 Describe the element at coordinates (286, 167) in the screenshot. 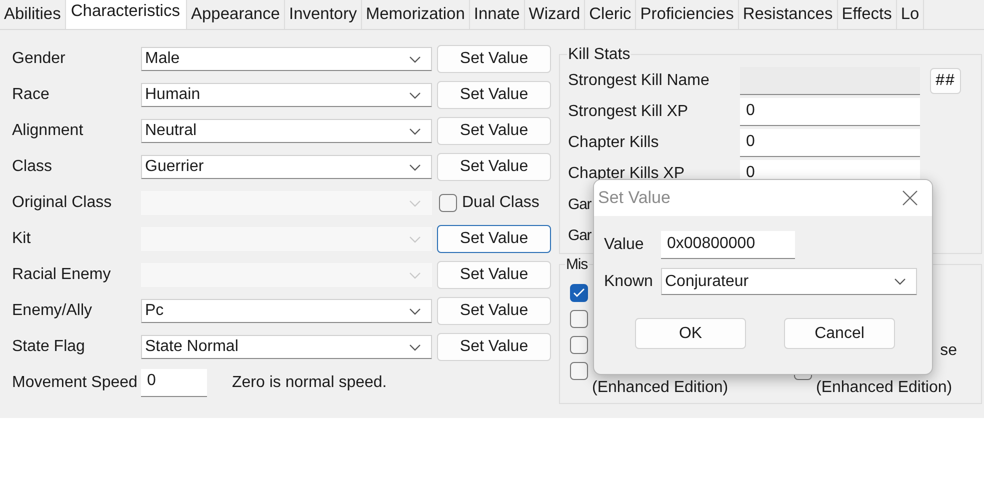

I see `dropdown: Guerrier` at that location.